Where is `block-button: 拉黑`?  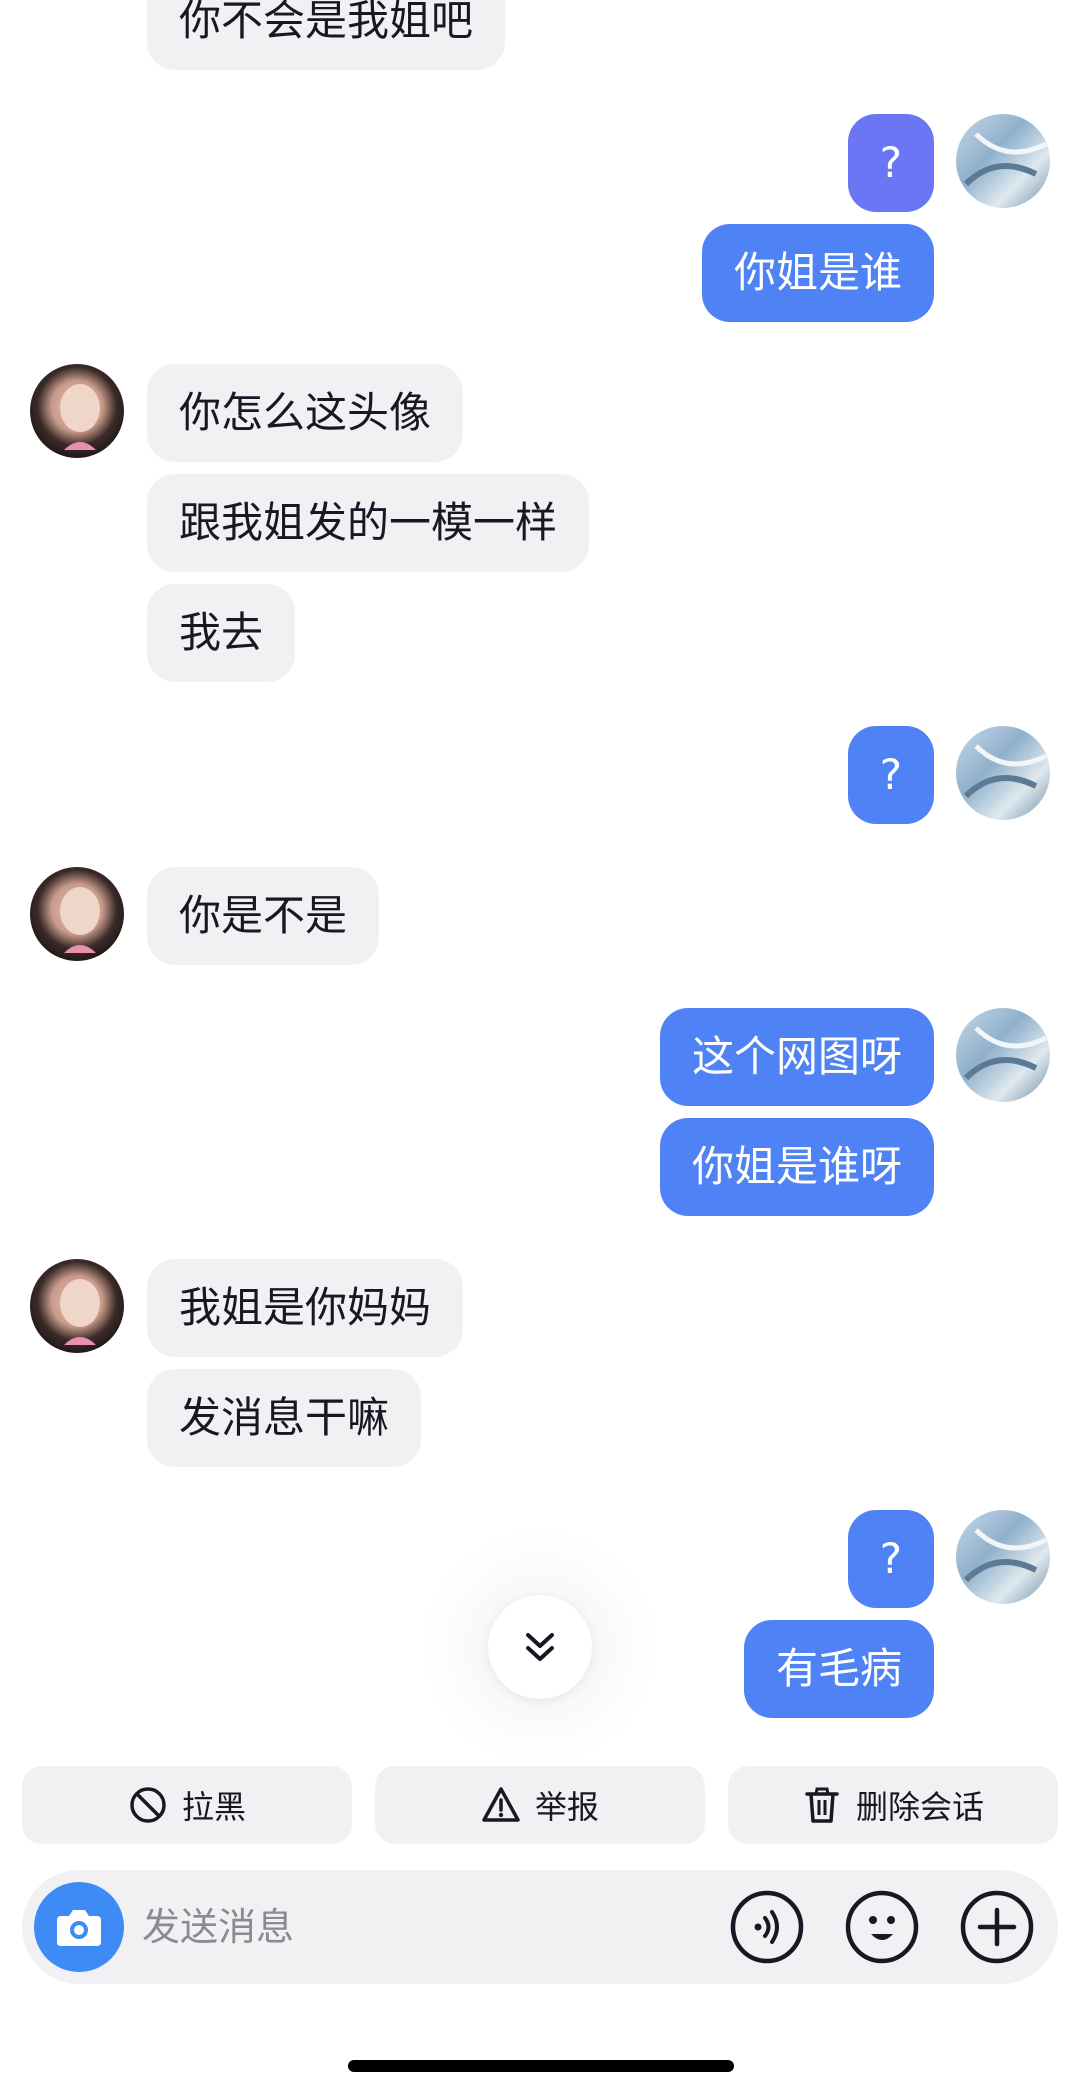
block-button: 拉黑 is located at coordinates (187, 1805).